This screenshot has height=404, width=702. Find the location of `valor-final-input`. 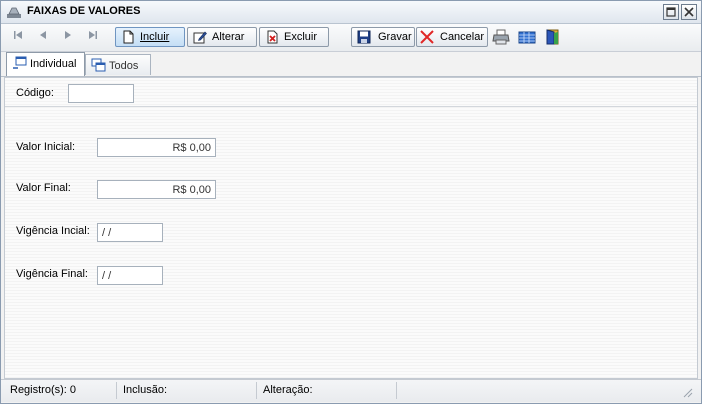

valor-final-input is located at coordinates (156, 189).